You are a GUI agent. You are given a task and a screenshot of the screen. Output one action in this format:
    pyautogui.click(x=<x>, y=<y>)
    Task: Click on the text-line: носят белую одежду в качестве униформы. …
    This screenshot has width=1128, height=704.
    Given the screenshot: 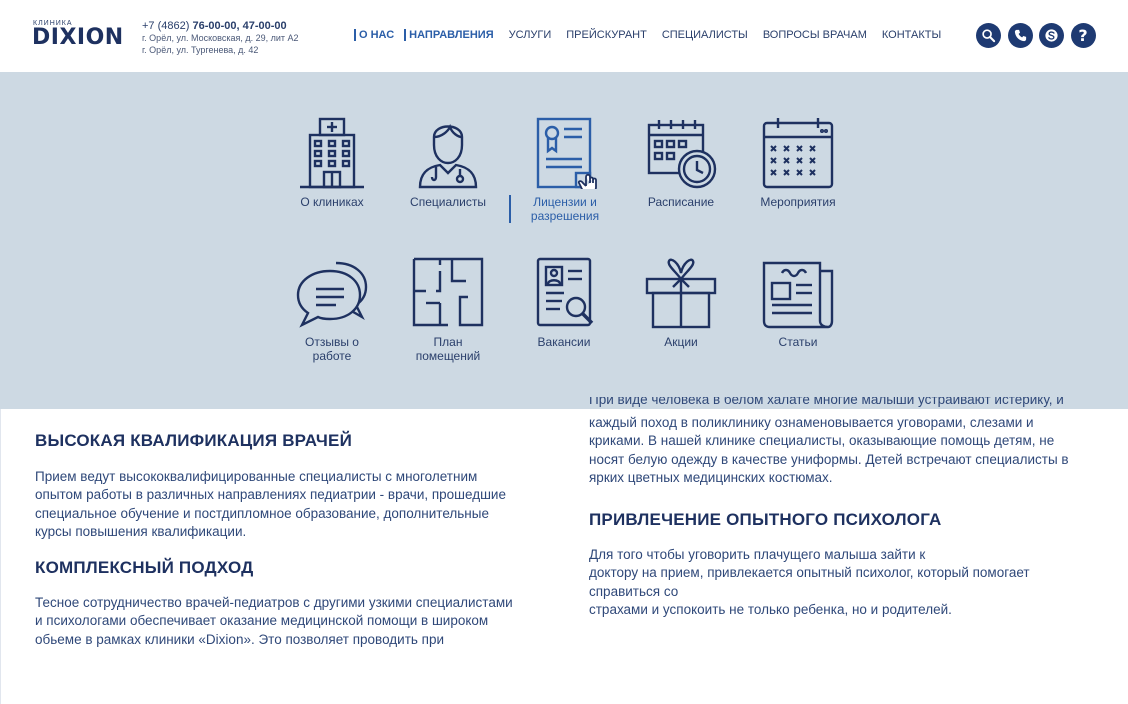 What is the action you would take?
    pyautogui.click(x=829, y=459)
    